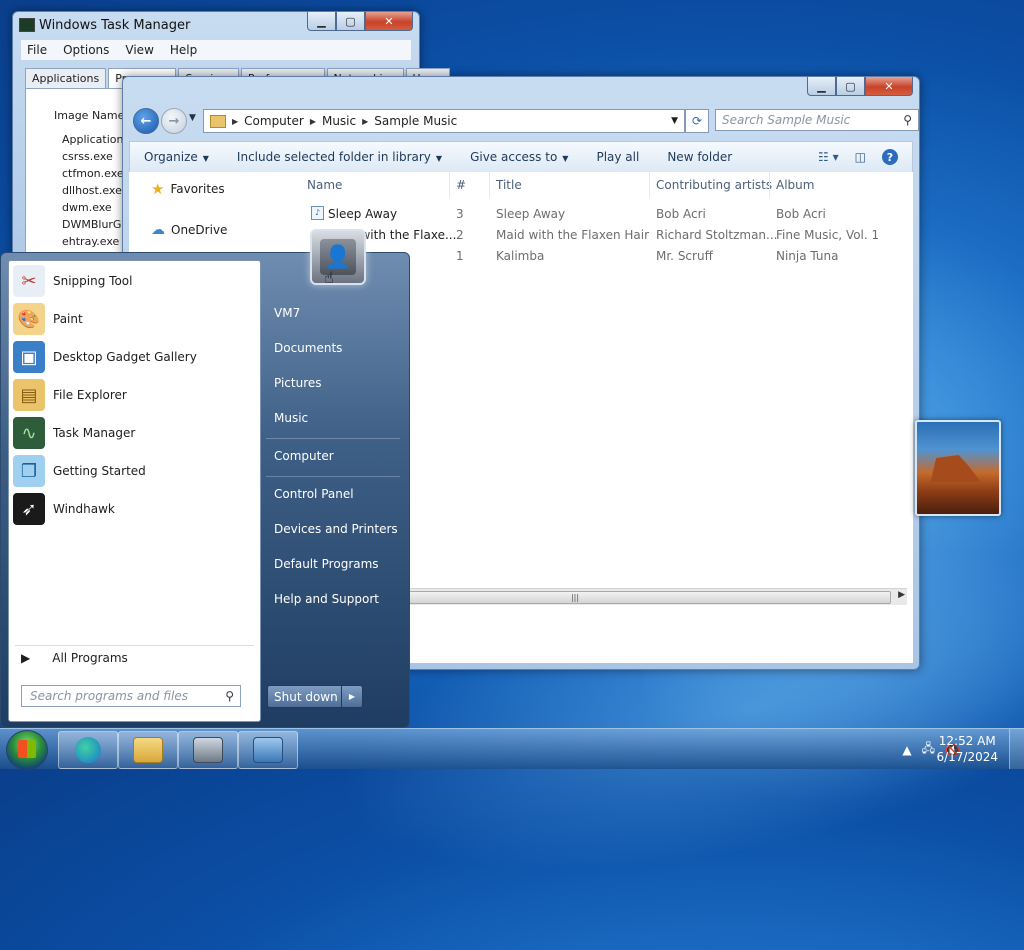  What do you see at coordinates (64, 509) in the screenshot?
I see `program-windhawk: ➶ Windhawk` at bounding box center [64, 509].